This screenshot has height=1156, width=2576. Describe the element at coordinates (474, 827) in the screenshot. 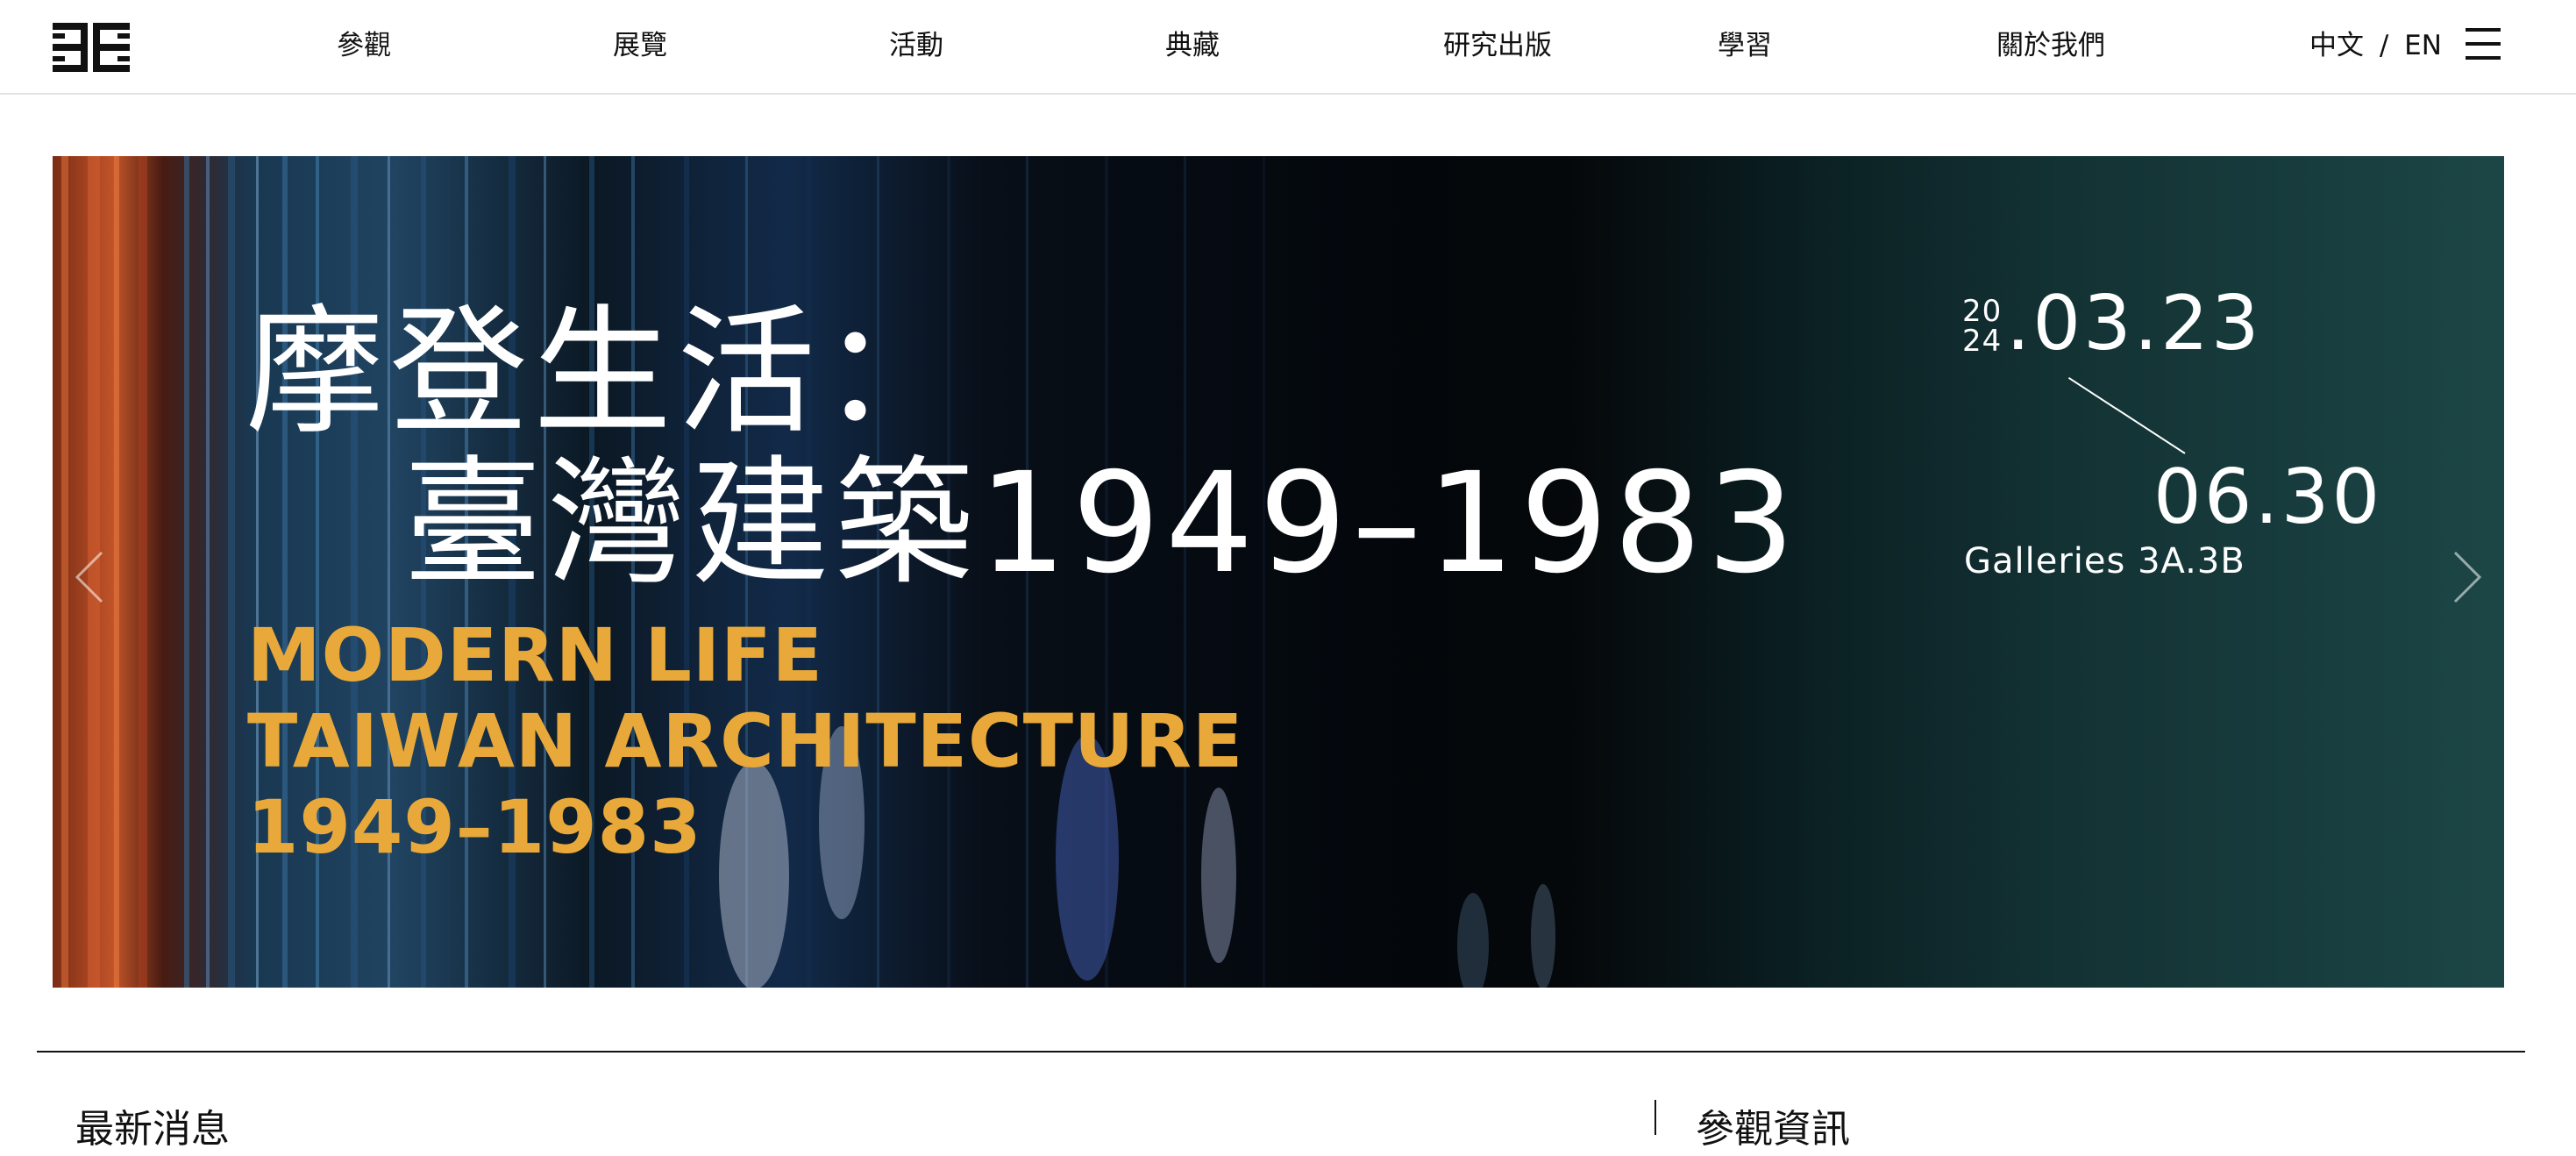

I see `hero-title-en-line3: 1949–1983` at that location.